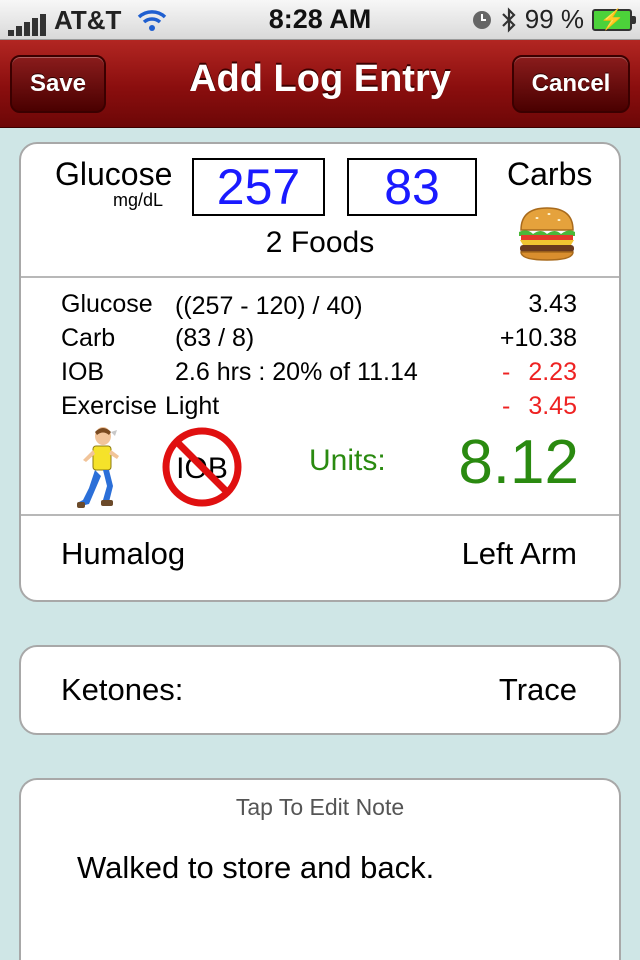  I want to click on bluetooth-icon, so click(508, 19).